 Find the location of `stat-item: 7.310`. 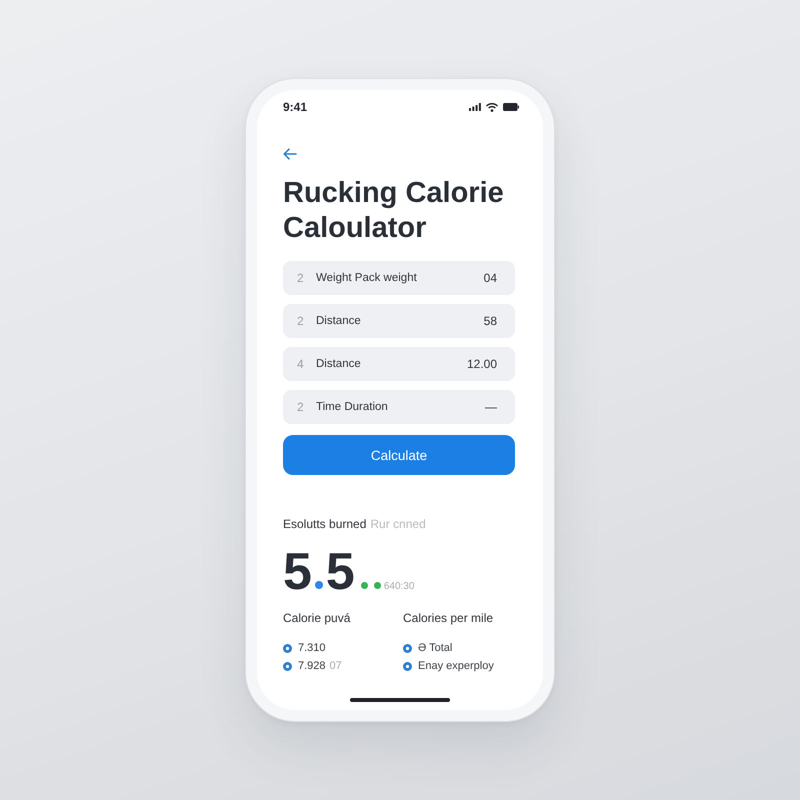

stat-item: 7.310 is located at coordinates (312, 648).